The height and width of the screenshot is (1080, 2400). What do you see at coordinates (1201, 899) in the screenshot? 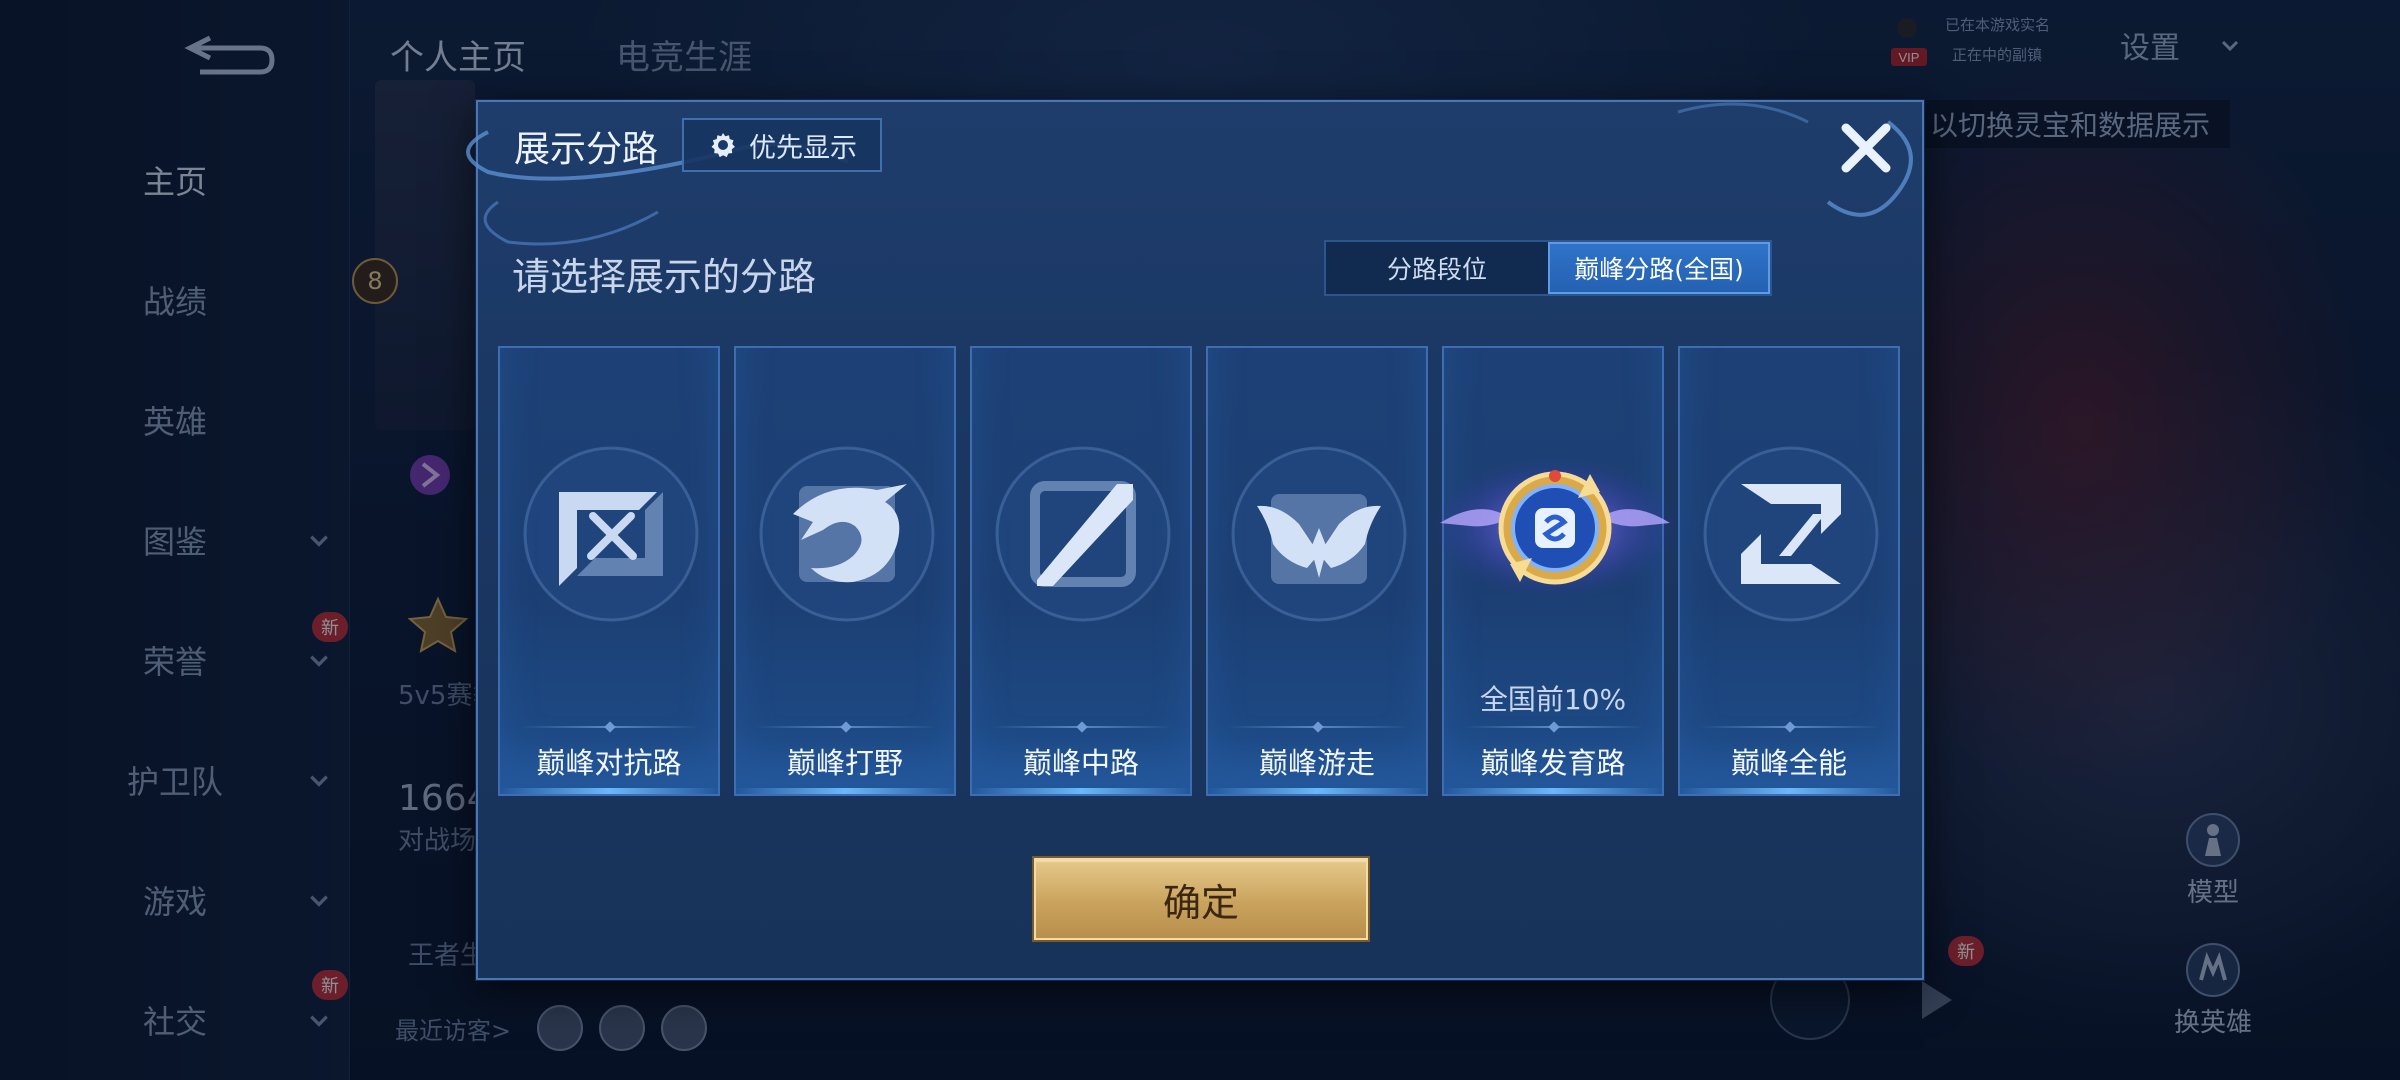
I see `confirm-button: 确定` at bounding box center [1201, 899].